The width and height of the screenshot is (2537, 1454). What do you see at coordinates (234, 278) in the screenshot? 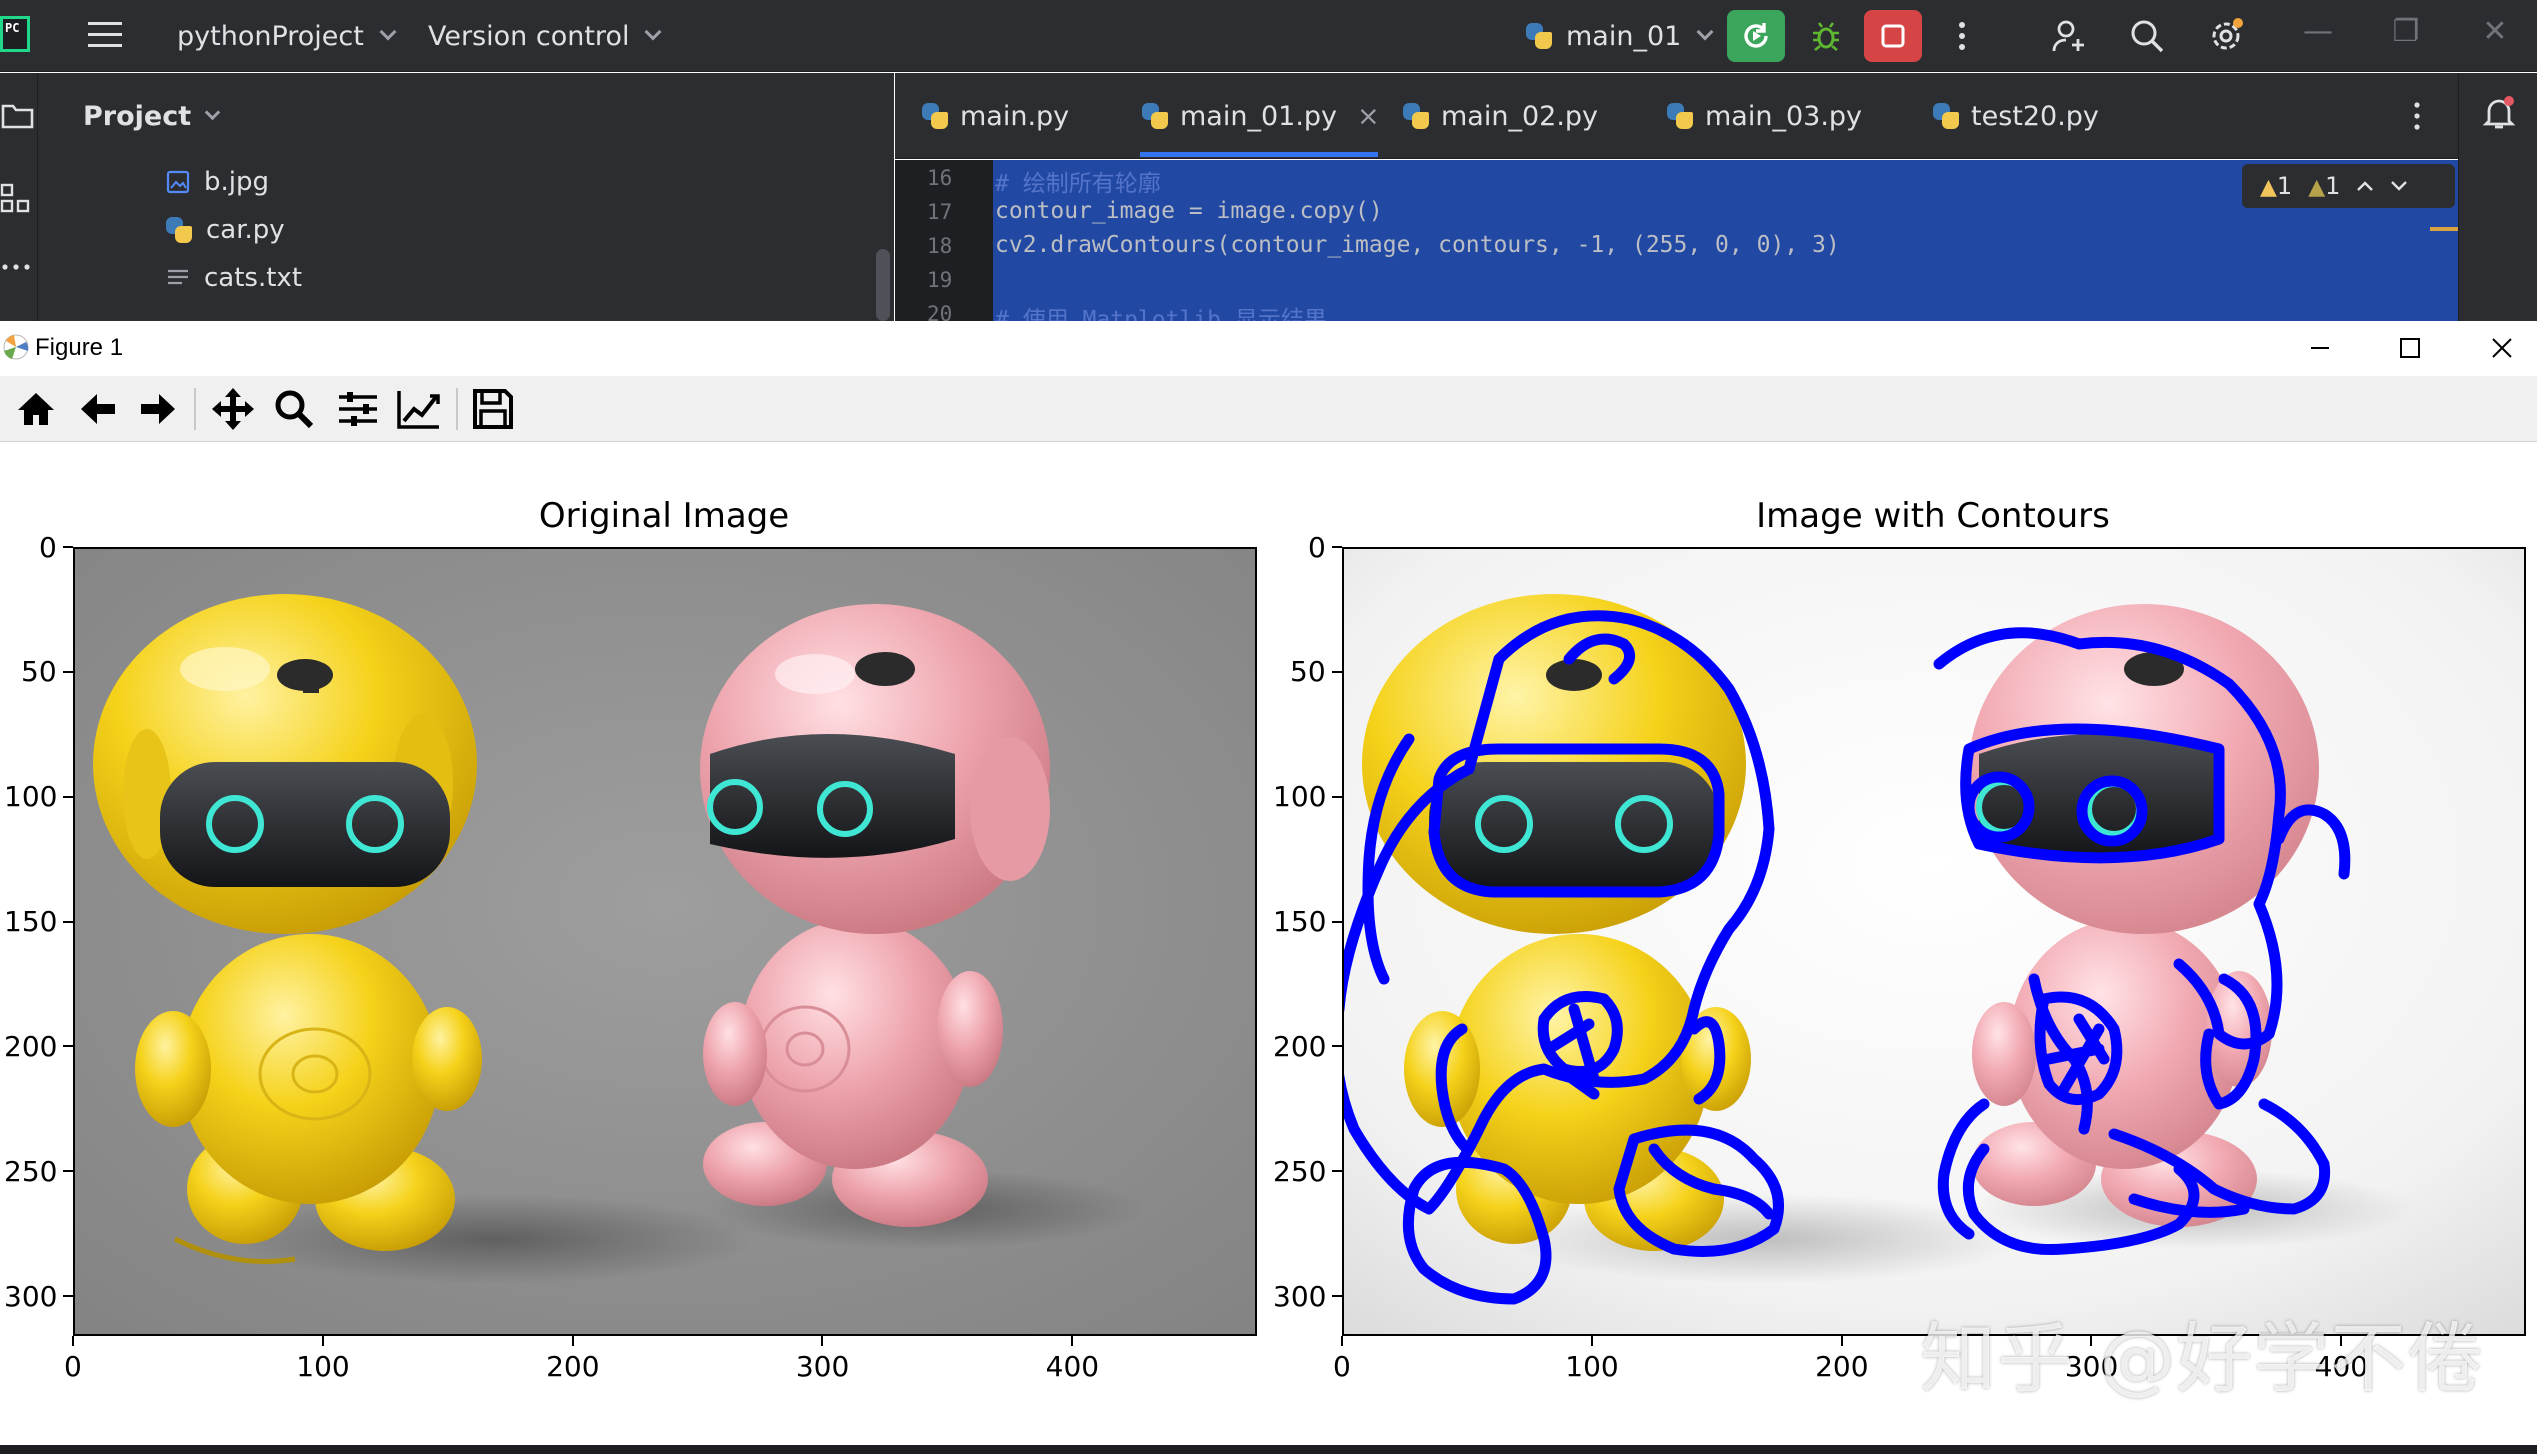
I see `tree-item-cats-txt: cats.txt` at bounding box center [234, 278].